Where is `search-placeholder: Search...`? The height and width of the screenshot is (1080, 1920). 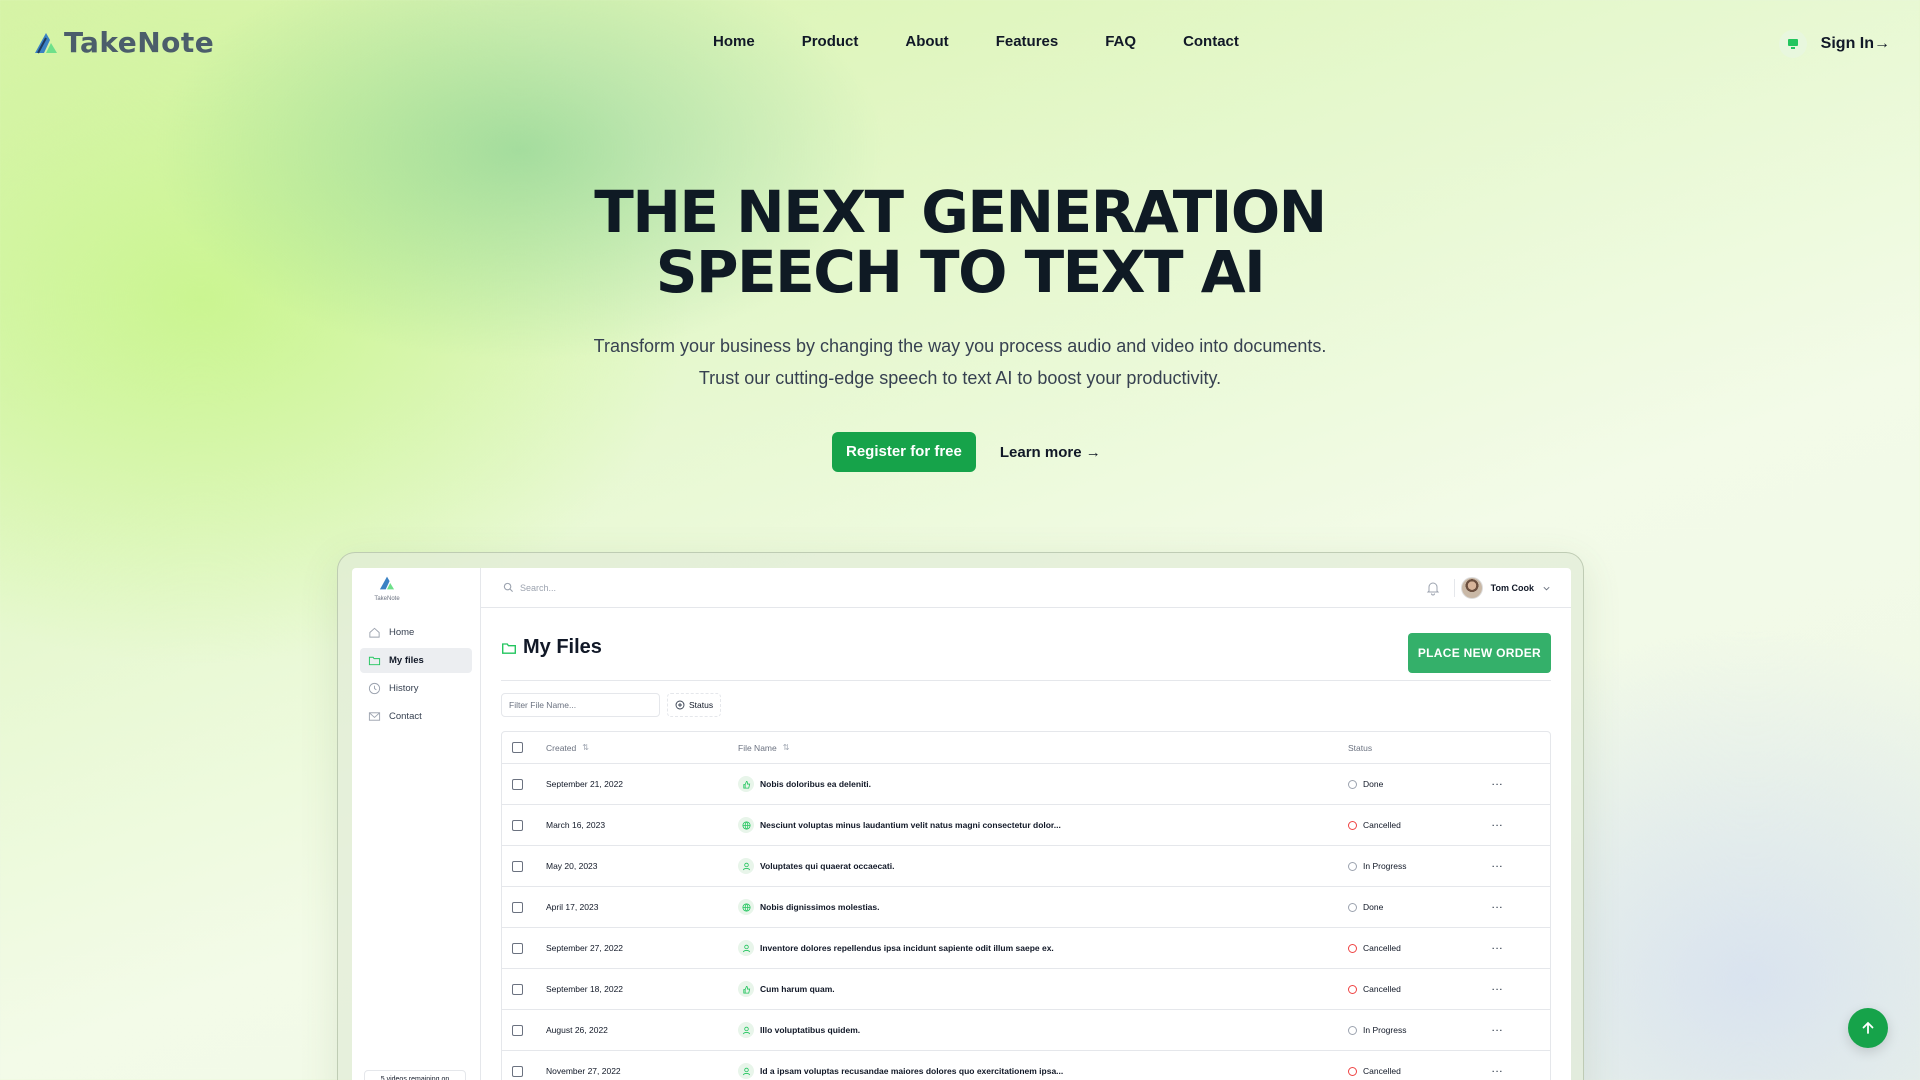 search-placeholder: Search... is located at coordinates (538, 587).